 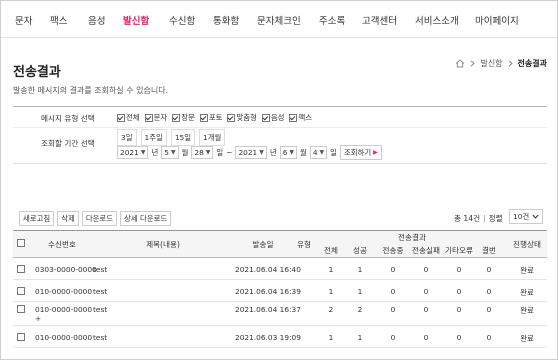 What do you see at coordinates (136, 20) in the screenshot?
I see `nav-item-outbox: 발신함` at bounding box center [136, 20].